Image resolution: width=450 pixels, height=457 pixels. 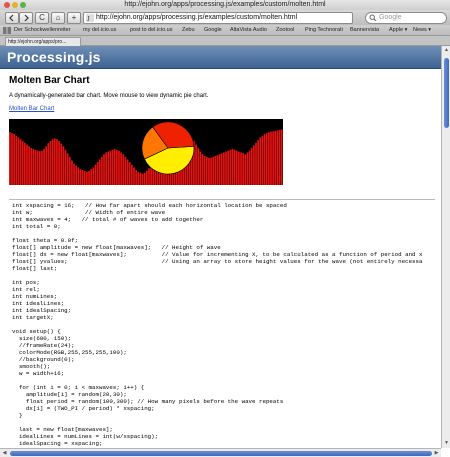 What do you see at coordinates (188, 30) in the screenshot?
I see `bookmark-item: Zebu` at bounding box center [188, 30].